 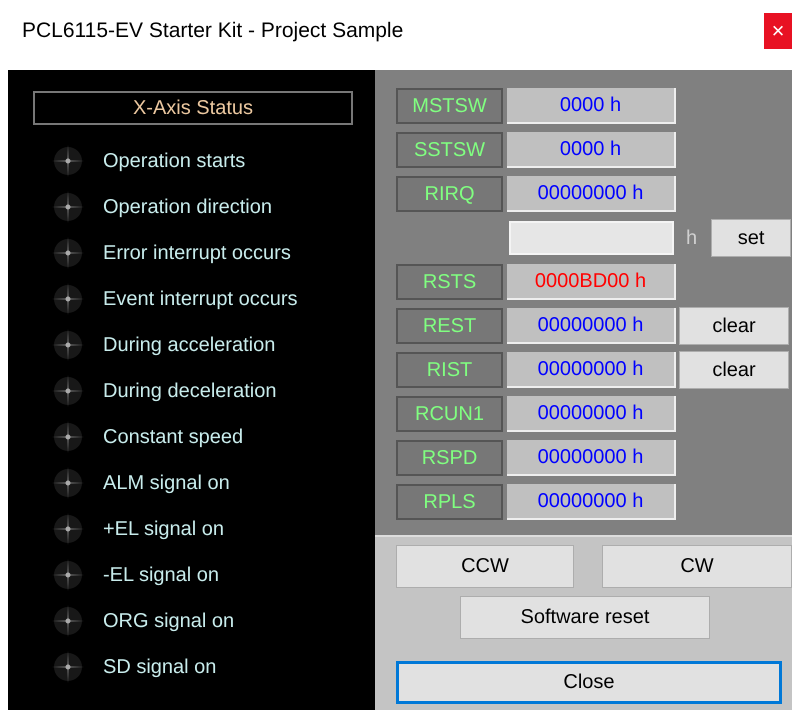 I want to click on status-label: During acceleration, so click(x=189, y=345).